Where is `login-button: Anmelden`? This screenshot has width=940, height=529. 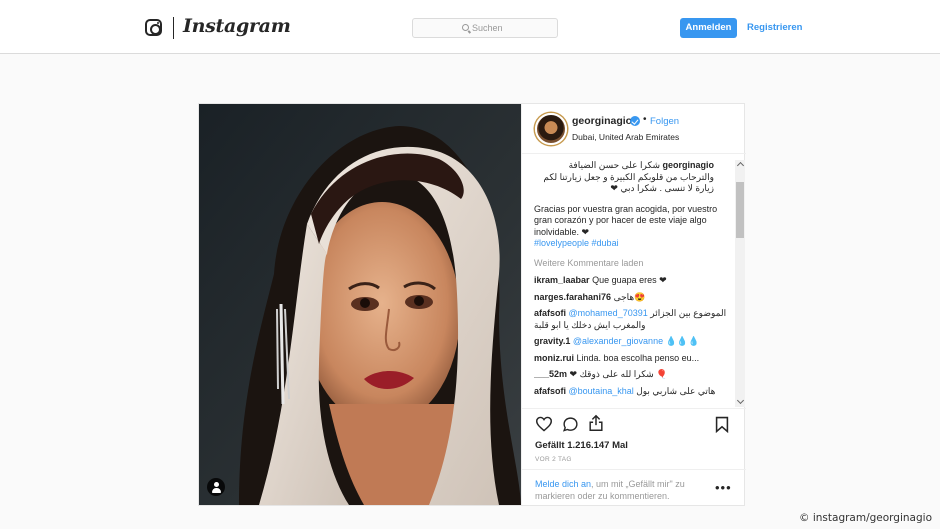 login-button: Anmelden is located at coordinates (708, 28).